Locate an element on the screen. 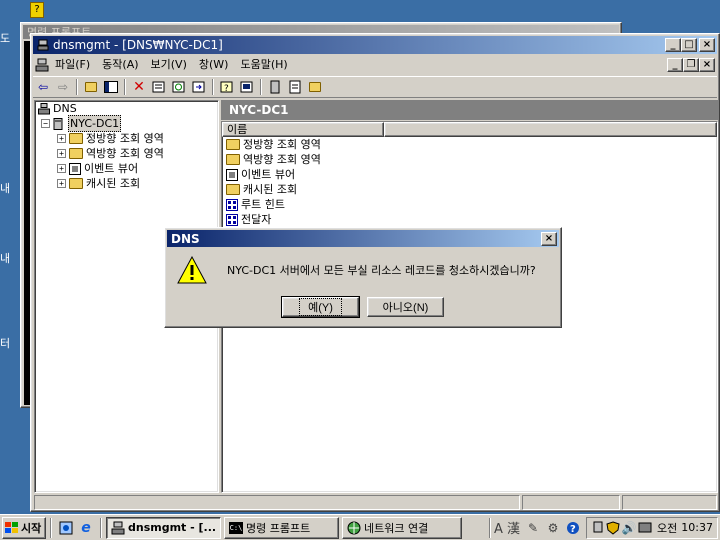  child-restore-button: ❐ is located at coordinates (691, 65).